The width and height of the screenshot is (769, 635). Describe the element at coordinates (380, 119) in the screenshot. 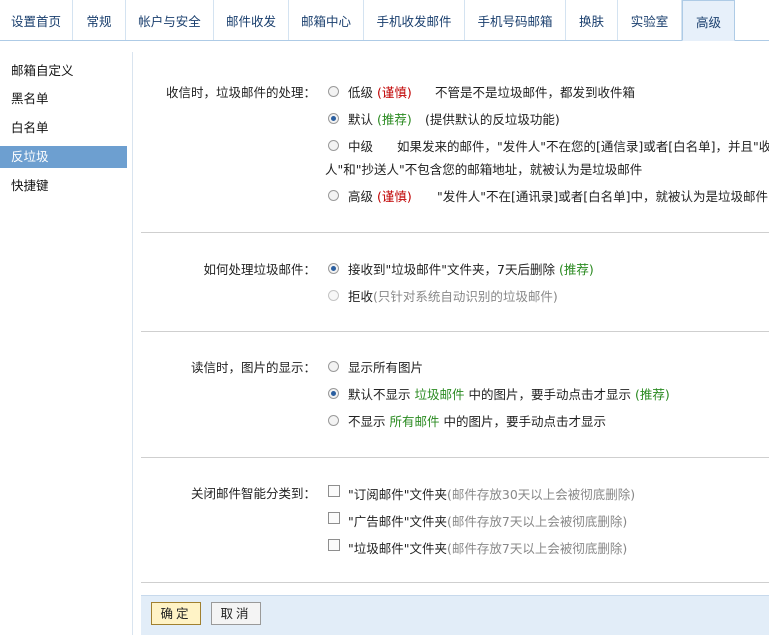

I see `spam-level-default-option: 默认 (推荐)` at that location.